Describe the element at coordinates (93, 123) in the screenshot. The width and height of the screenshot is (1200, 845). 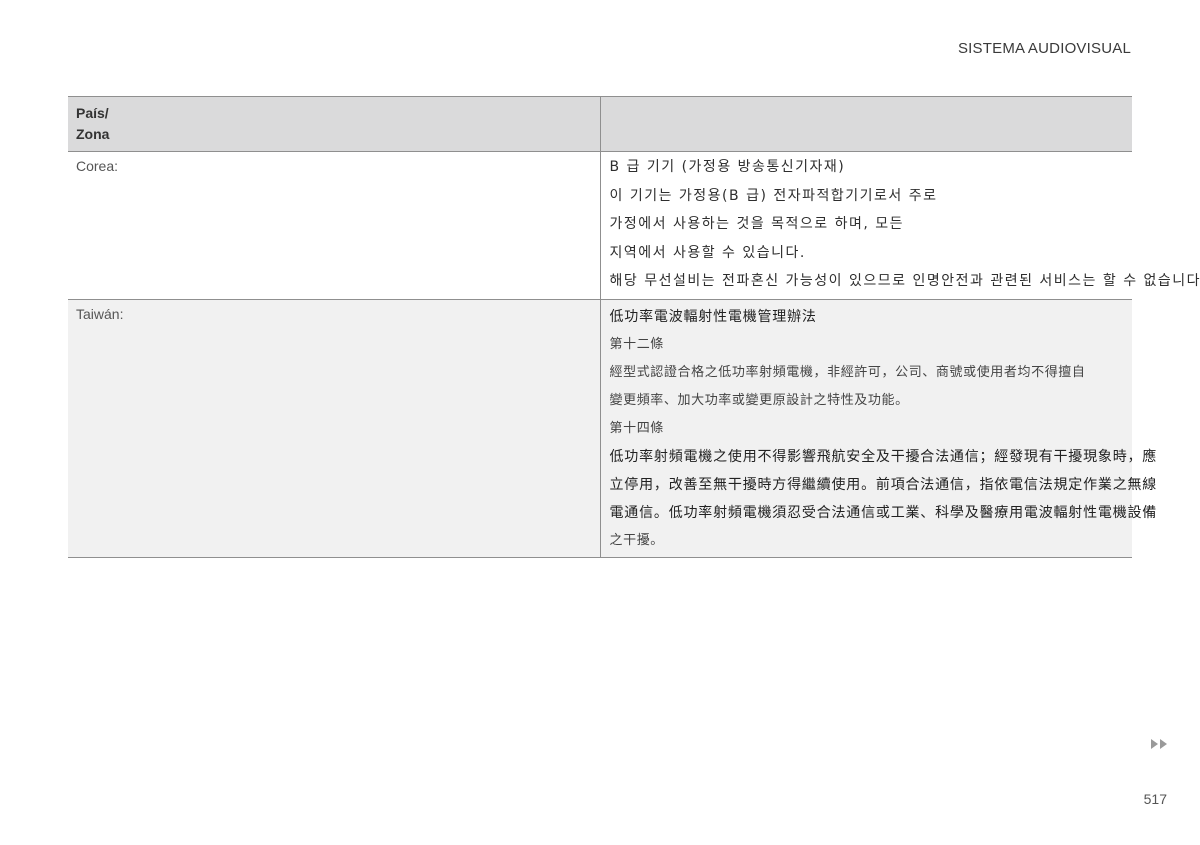
I see `country-zone-header-label: País/ Zona` at that location.